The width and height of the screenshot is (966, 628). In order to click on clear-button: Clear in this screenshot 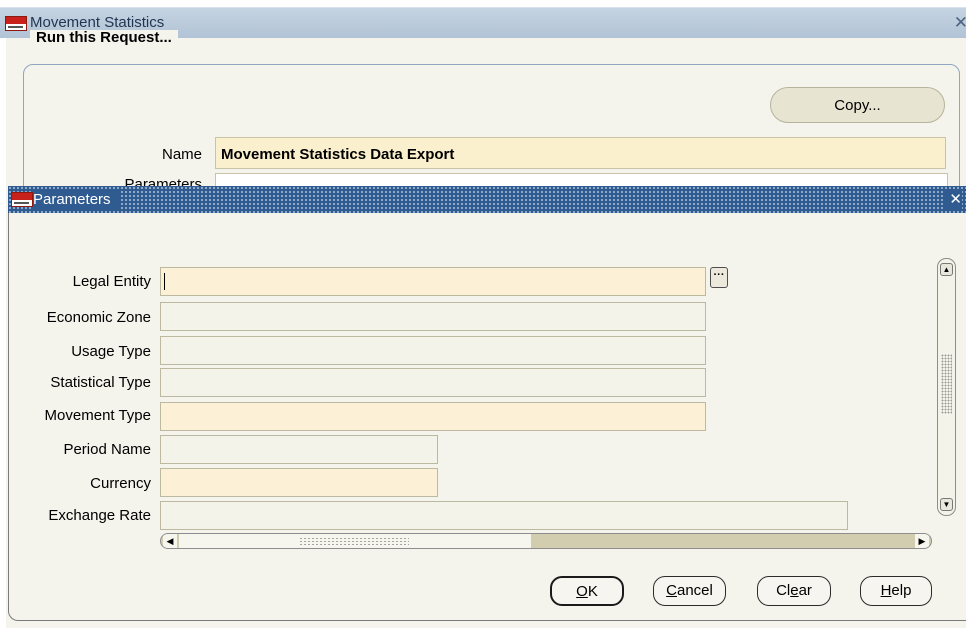, I will do `click(794, 591)`.